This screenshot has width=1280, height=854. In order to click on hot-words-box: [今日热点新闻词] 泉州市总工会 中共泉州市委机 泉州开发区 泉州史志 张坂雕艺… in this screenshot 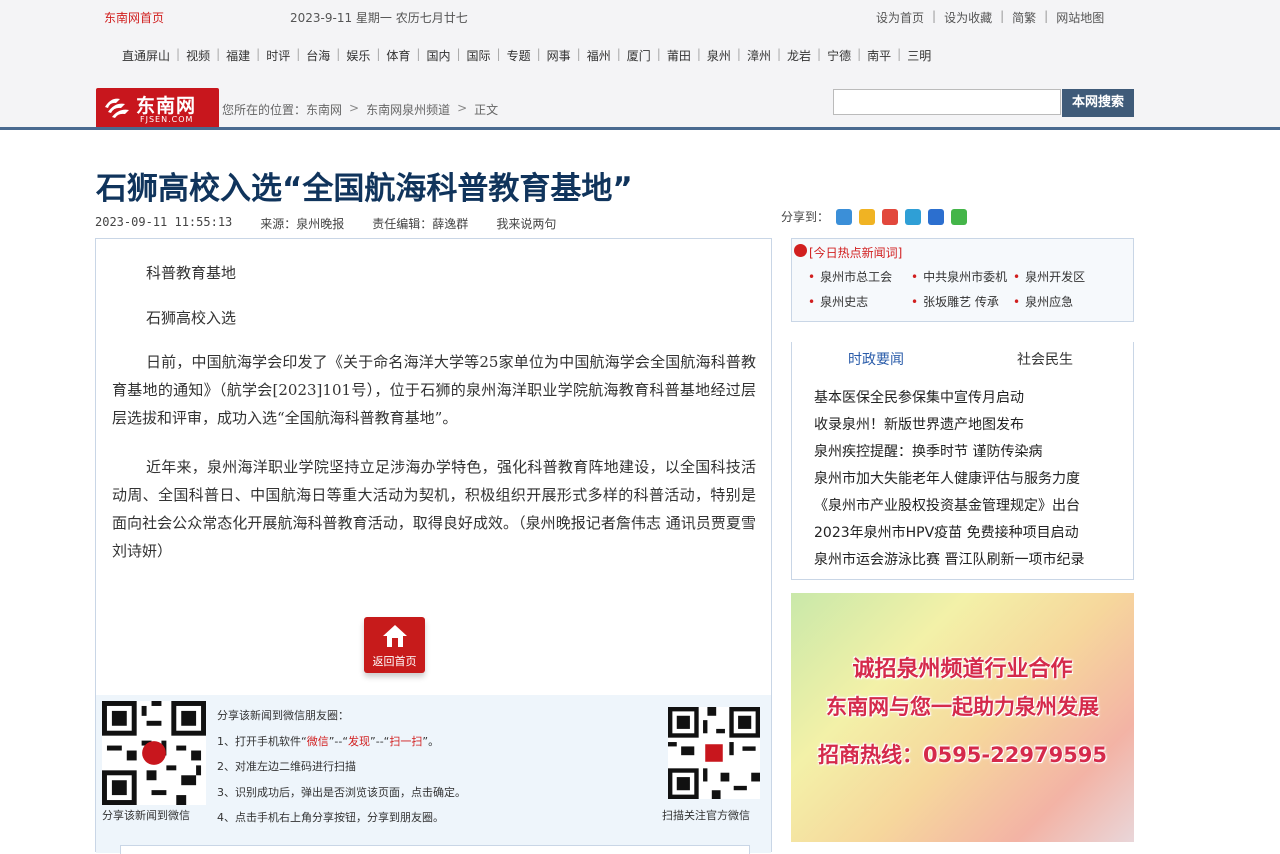, I will do `click(962, 280)`.